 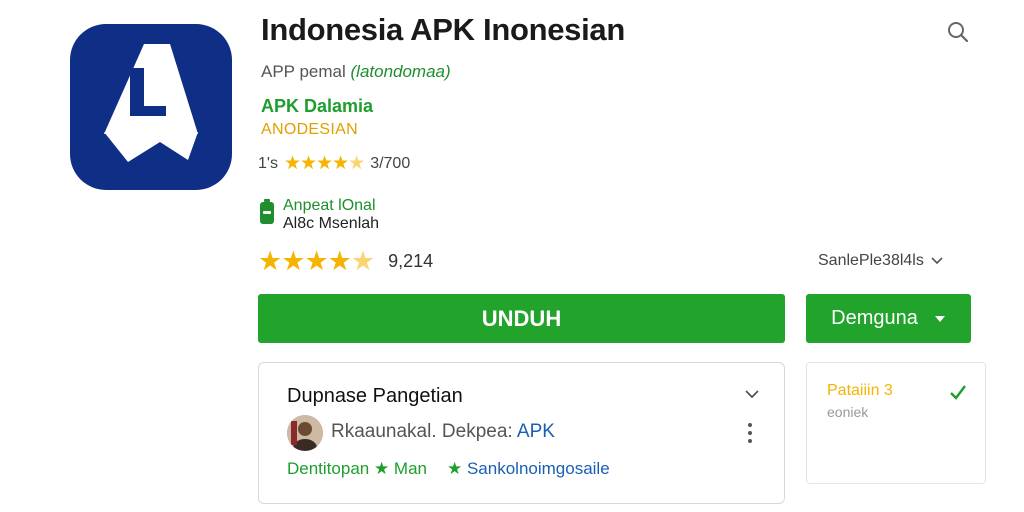 I want to click on author-link: APK, so click(x=536, y=431).